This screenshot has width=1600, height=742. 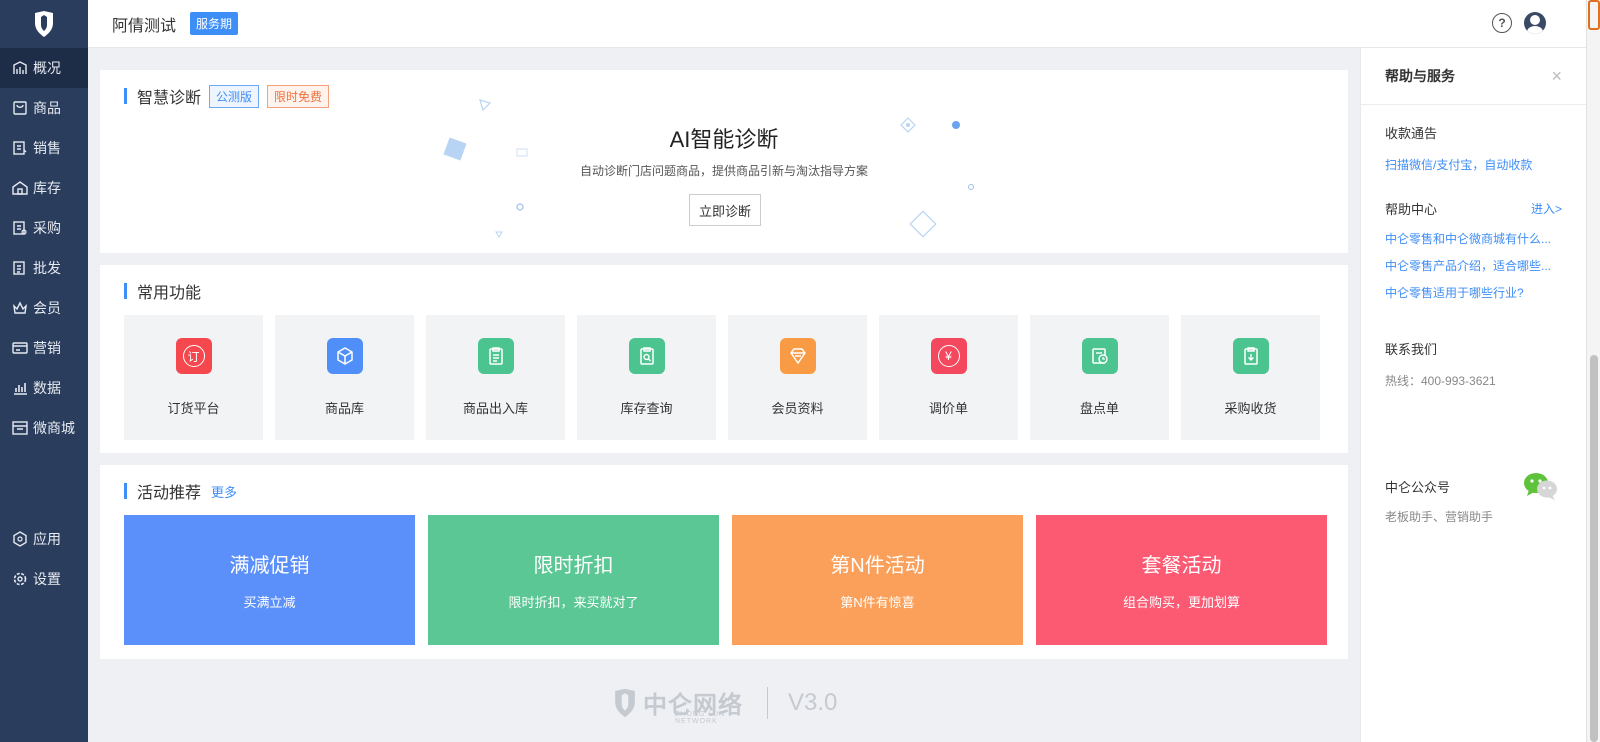 What do you see at coordinates (47, 148) in the screenshot?
I see `sidebar-item-label: 销售` at bounding box center [47, 148].